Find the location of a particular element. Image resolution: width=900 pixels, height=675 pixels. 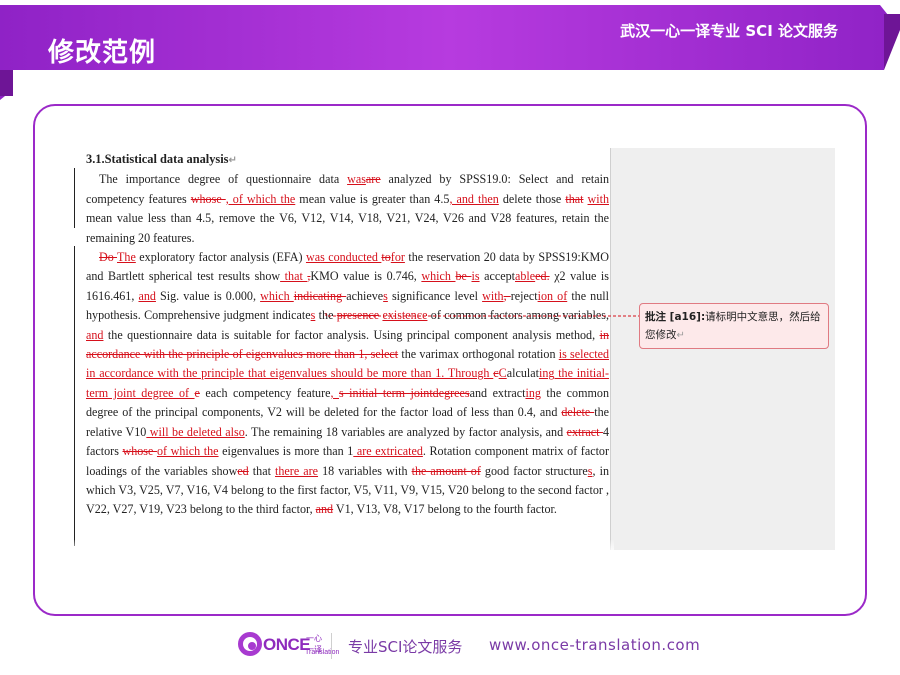

comment-tag: 批注 [a16]: is located at coordinates (675, 317).